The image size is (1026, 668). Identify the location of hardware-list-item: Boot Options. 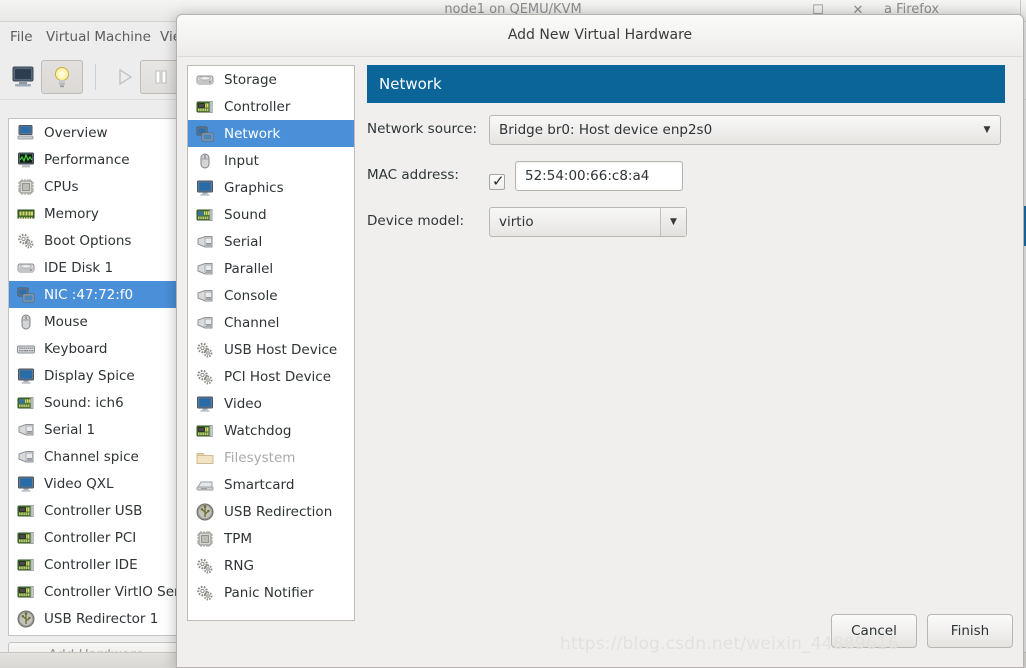
(92, 240).